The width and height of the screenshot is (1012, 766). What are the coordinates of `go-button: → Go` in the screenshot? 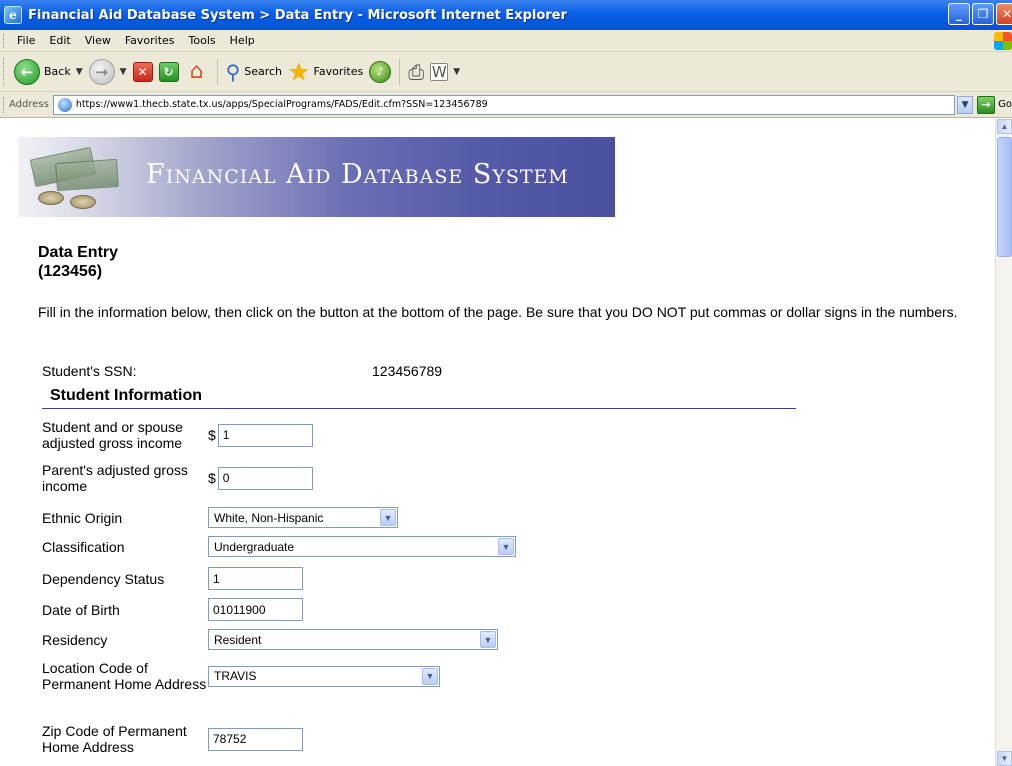 It's located at (994, 104).